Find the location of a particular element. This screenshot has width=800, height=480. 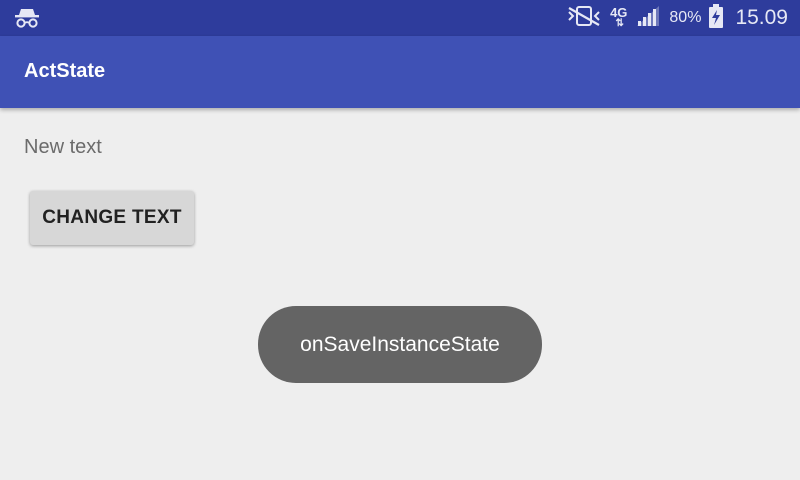

data-arrows-icon: ⇅ is located at coordinates (620, 23).